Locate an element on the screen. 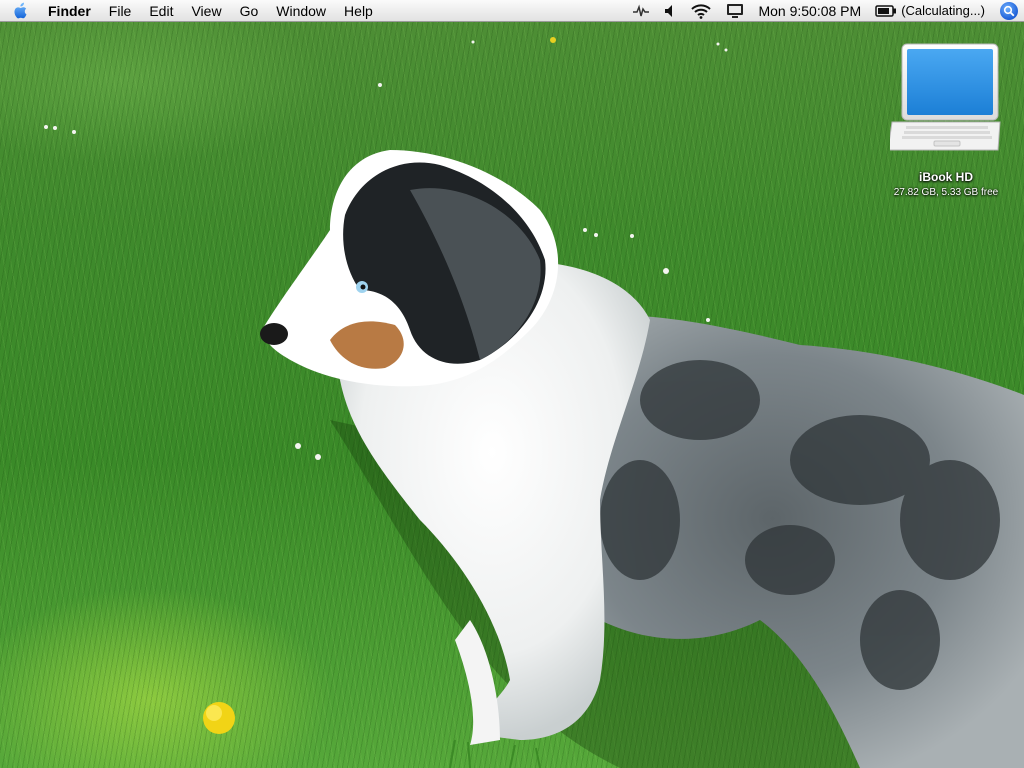 This screenshot has height=768, width=1024. display-menu-extra is located at coordinates (735, 11).